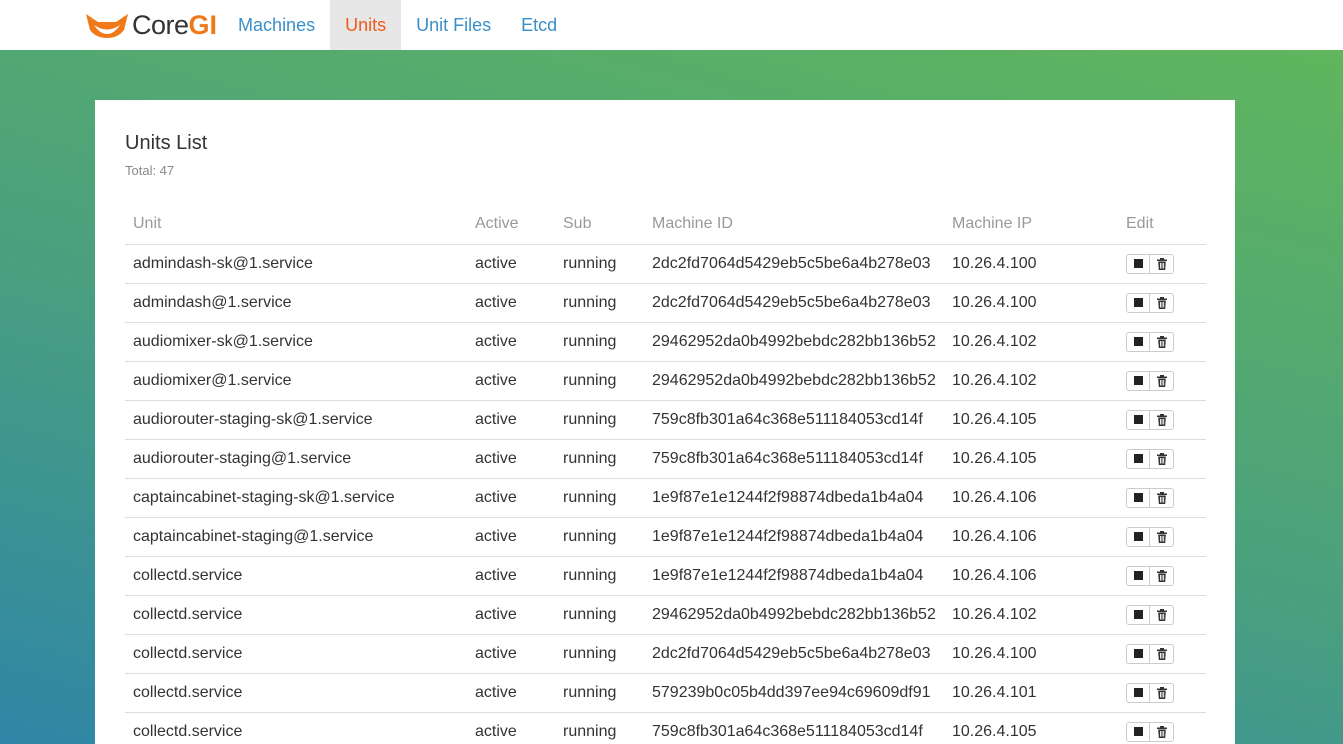  I want to click on unit-name: audiomixer@1.service, so click(296, 381).